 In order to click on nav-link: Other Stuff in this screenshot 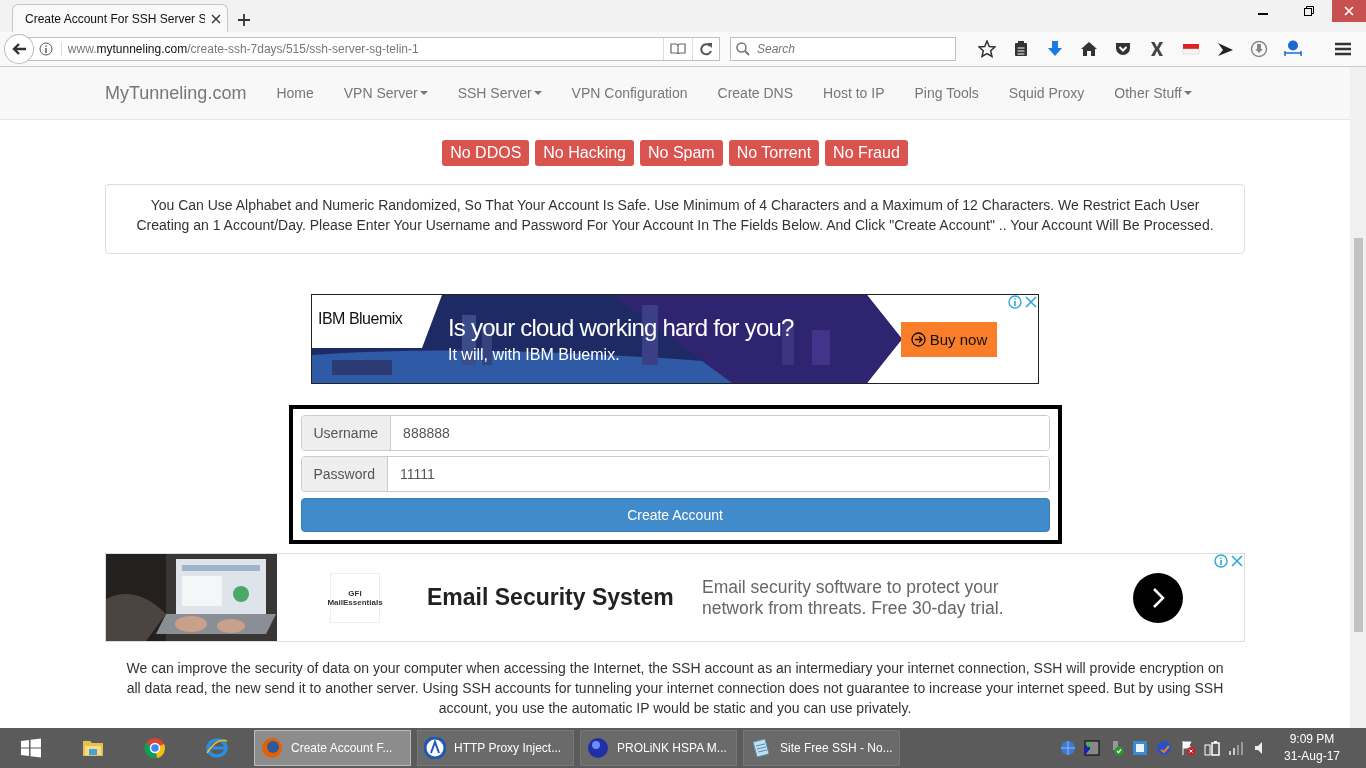, I will do `click(1153, 93)`.